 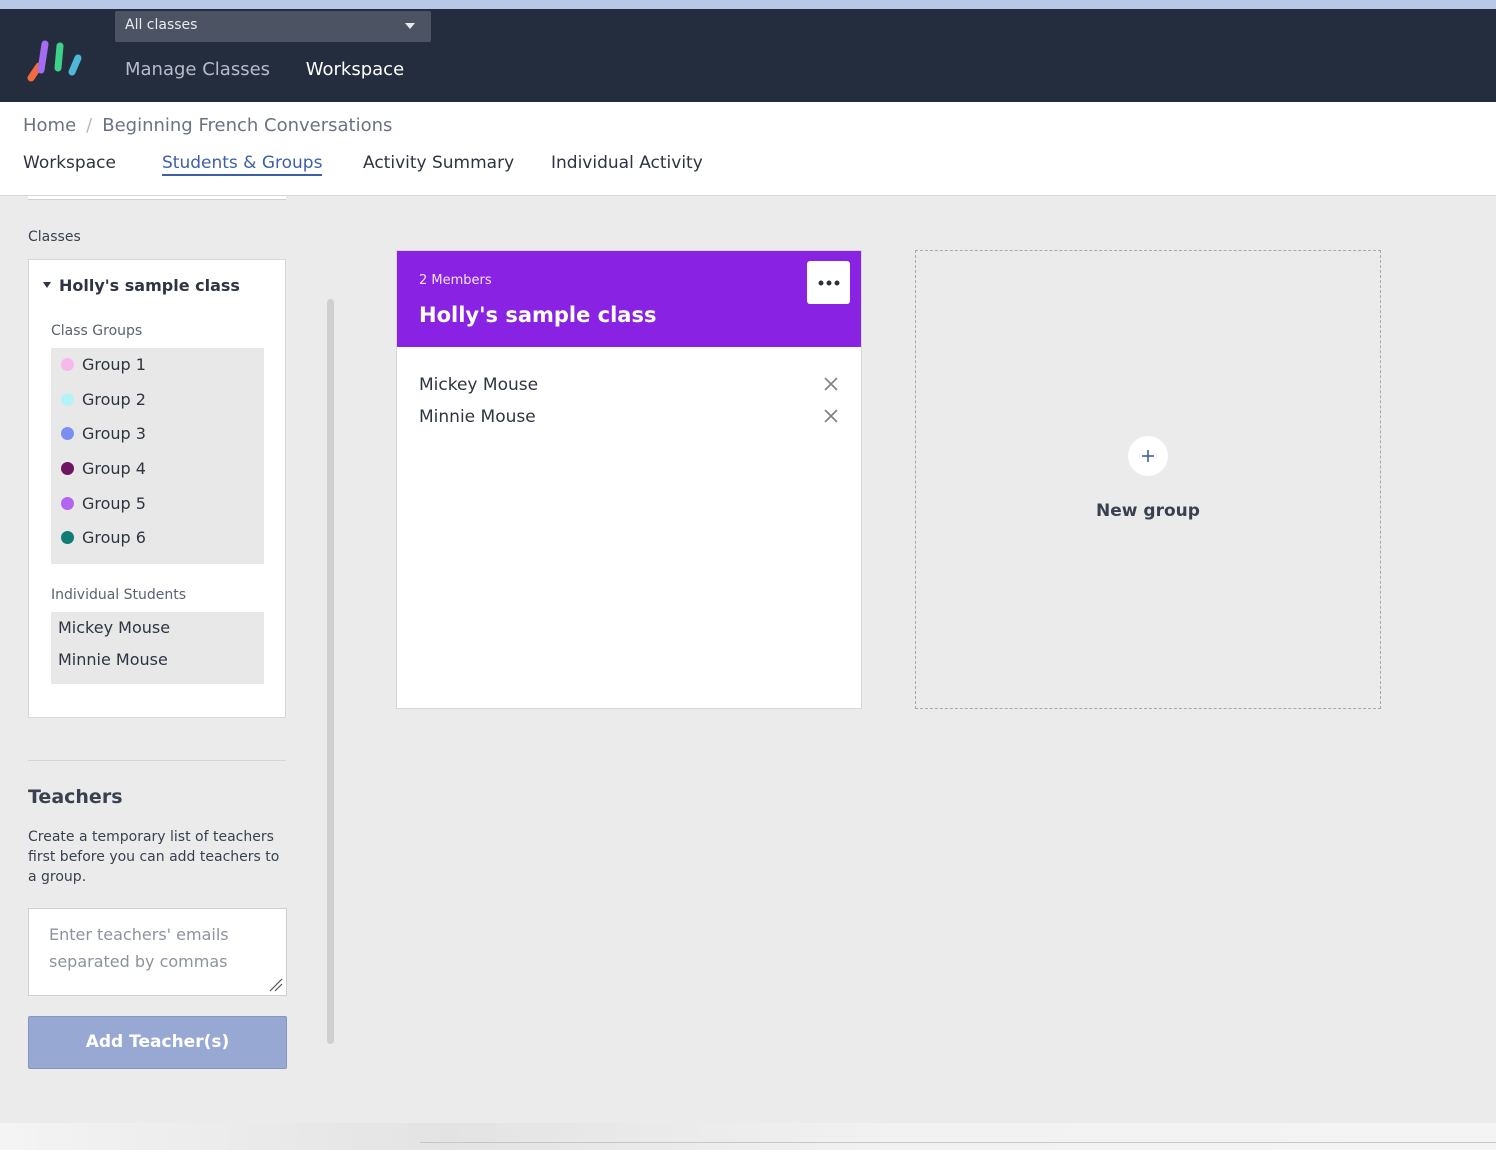 What do you see at coordinates (629, 385) in the screenshot?
I see `member-row: Mickey Mouse` at bounding box center [629, 385].